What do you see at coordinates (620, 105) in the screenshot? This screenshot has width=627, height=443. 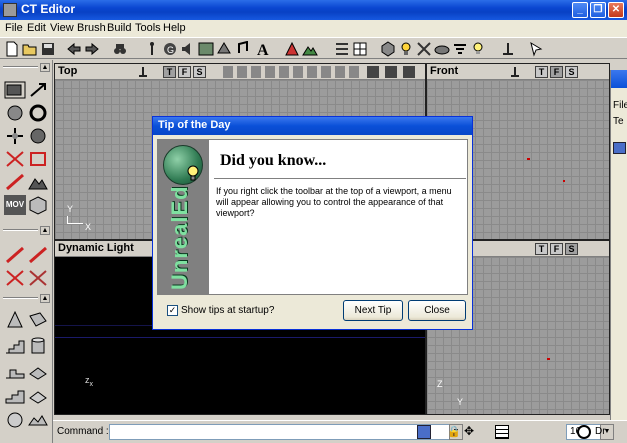 I see `panel-menu-file: File` at bounding box center [620, 105].